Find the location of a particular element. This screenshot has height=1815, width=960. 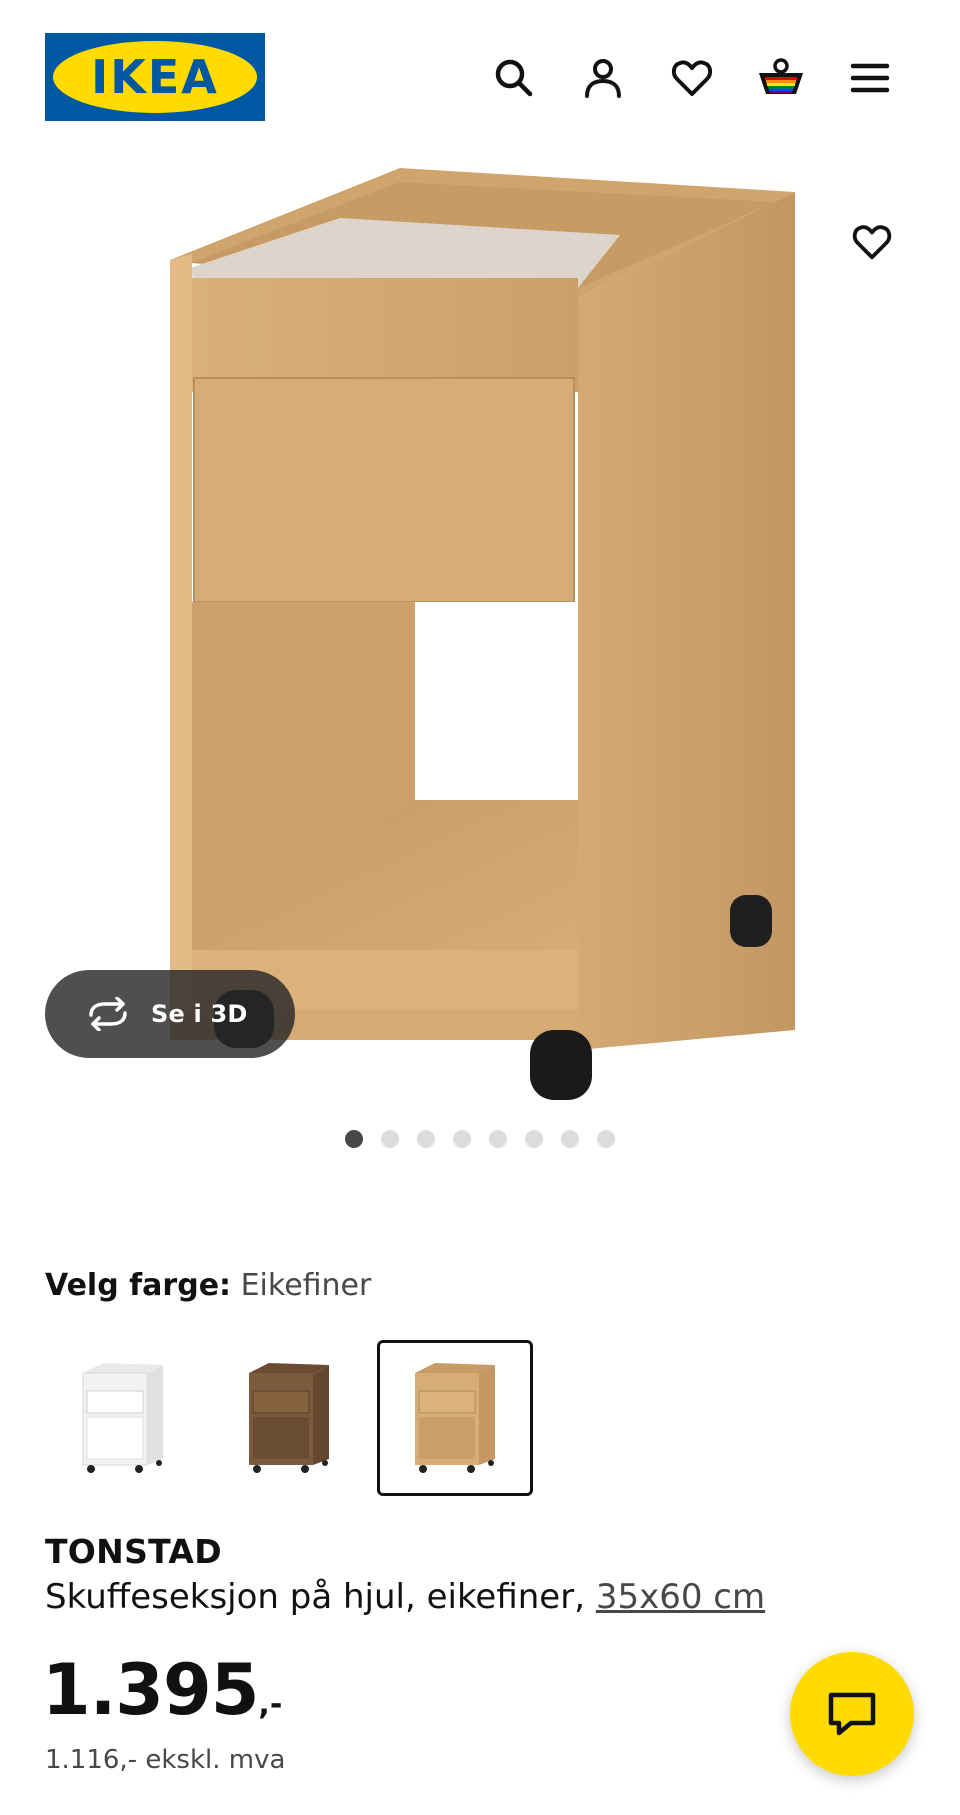

price-integer: 1.395 is located at coordinates (150, 1690).